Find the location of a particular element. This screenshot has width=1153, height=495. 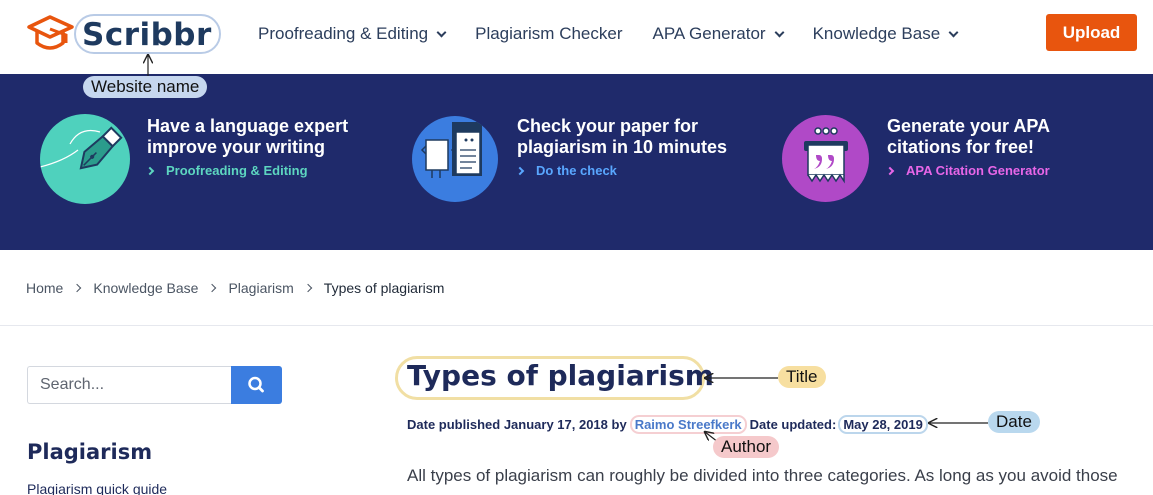

updated-prefix: Date updated: is located at coordinates (793, 424).